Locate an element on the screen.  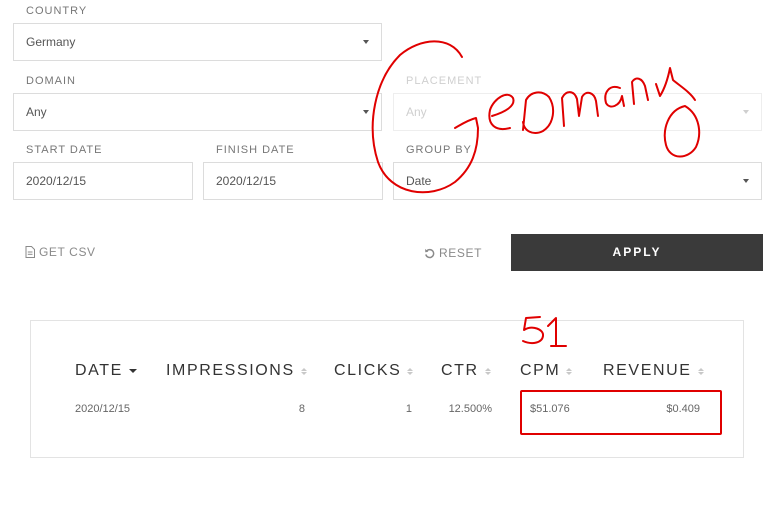
cell-date: 2020/12/15 is located at coordinates (103, 409).